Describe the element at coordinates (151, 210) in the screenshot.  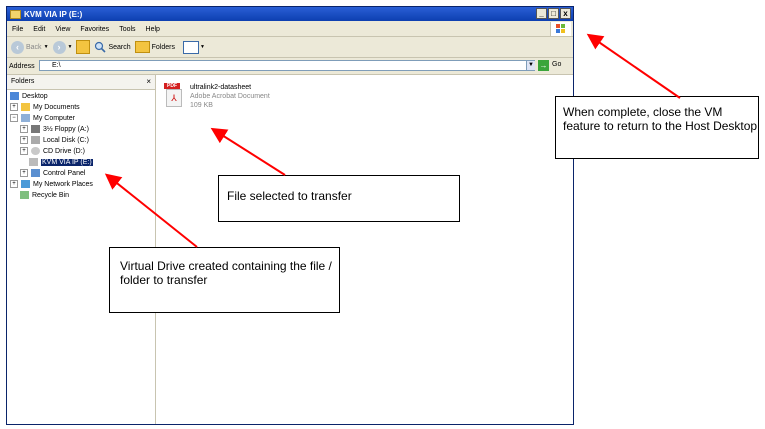
I see `arrow-to-kvm-drive` at that location.